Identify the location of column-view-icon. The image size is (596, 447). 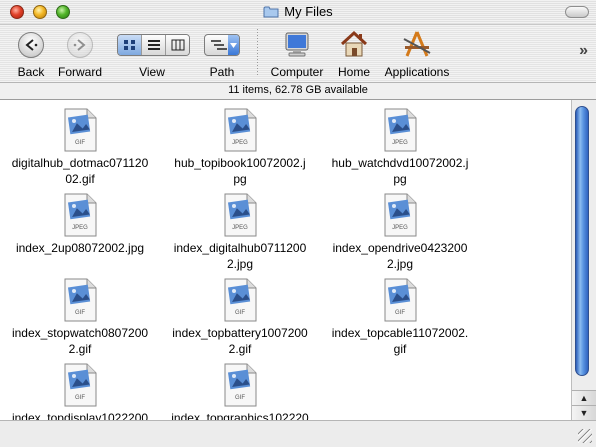
(177, 45).